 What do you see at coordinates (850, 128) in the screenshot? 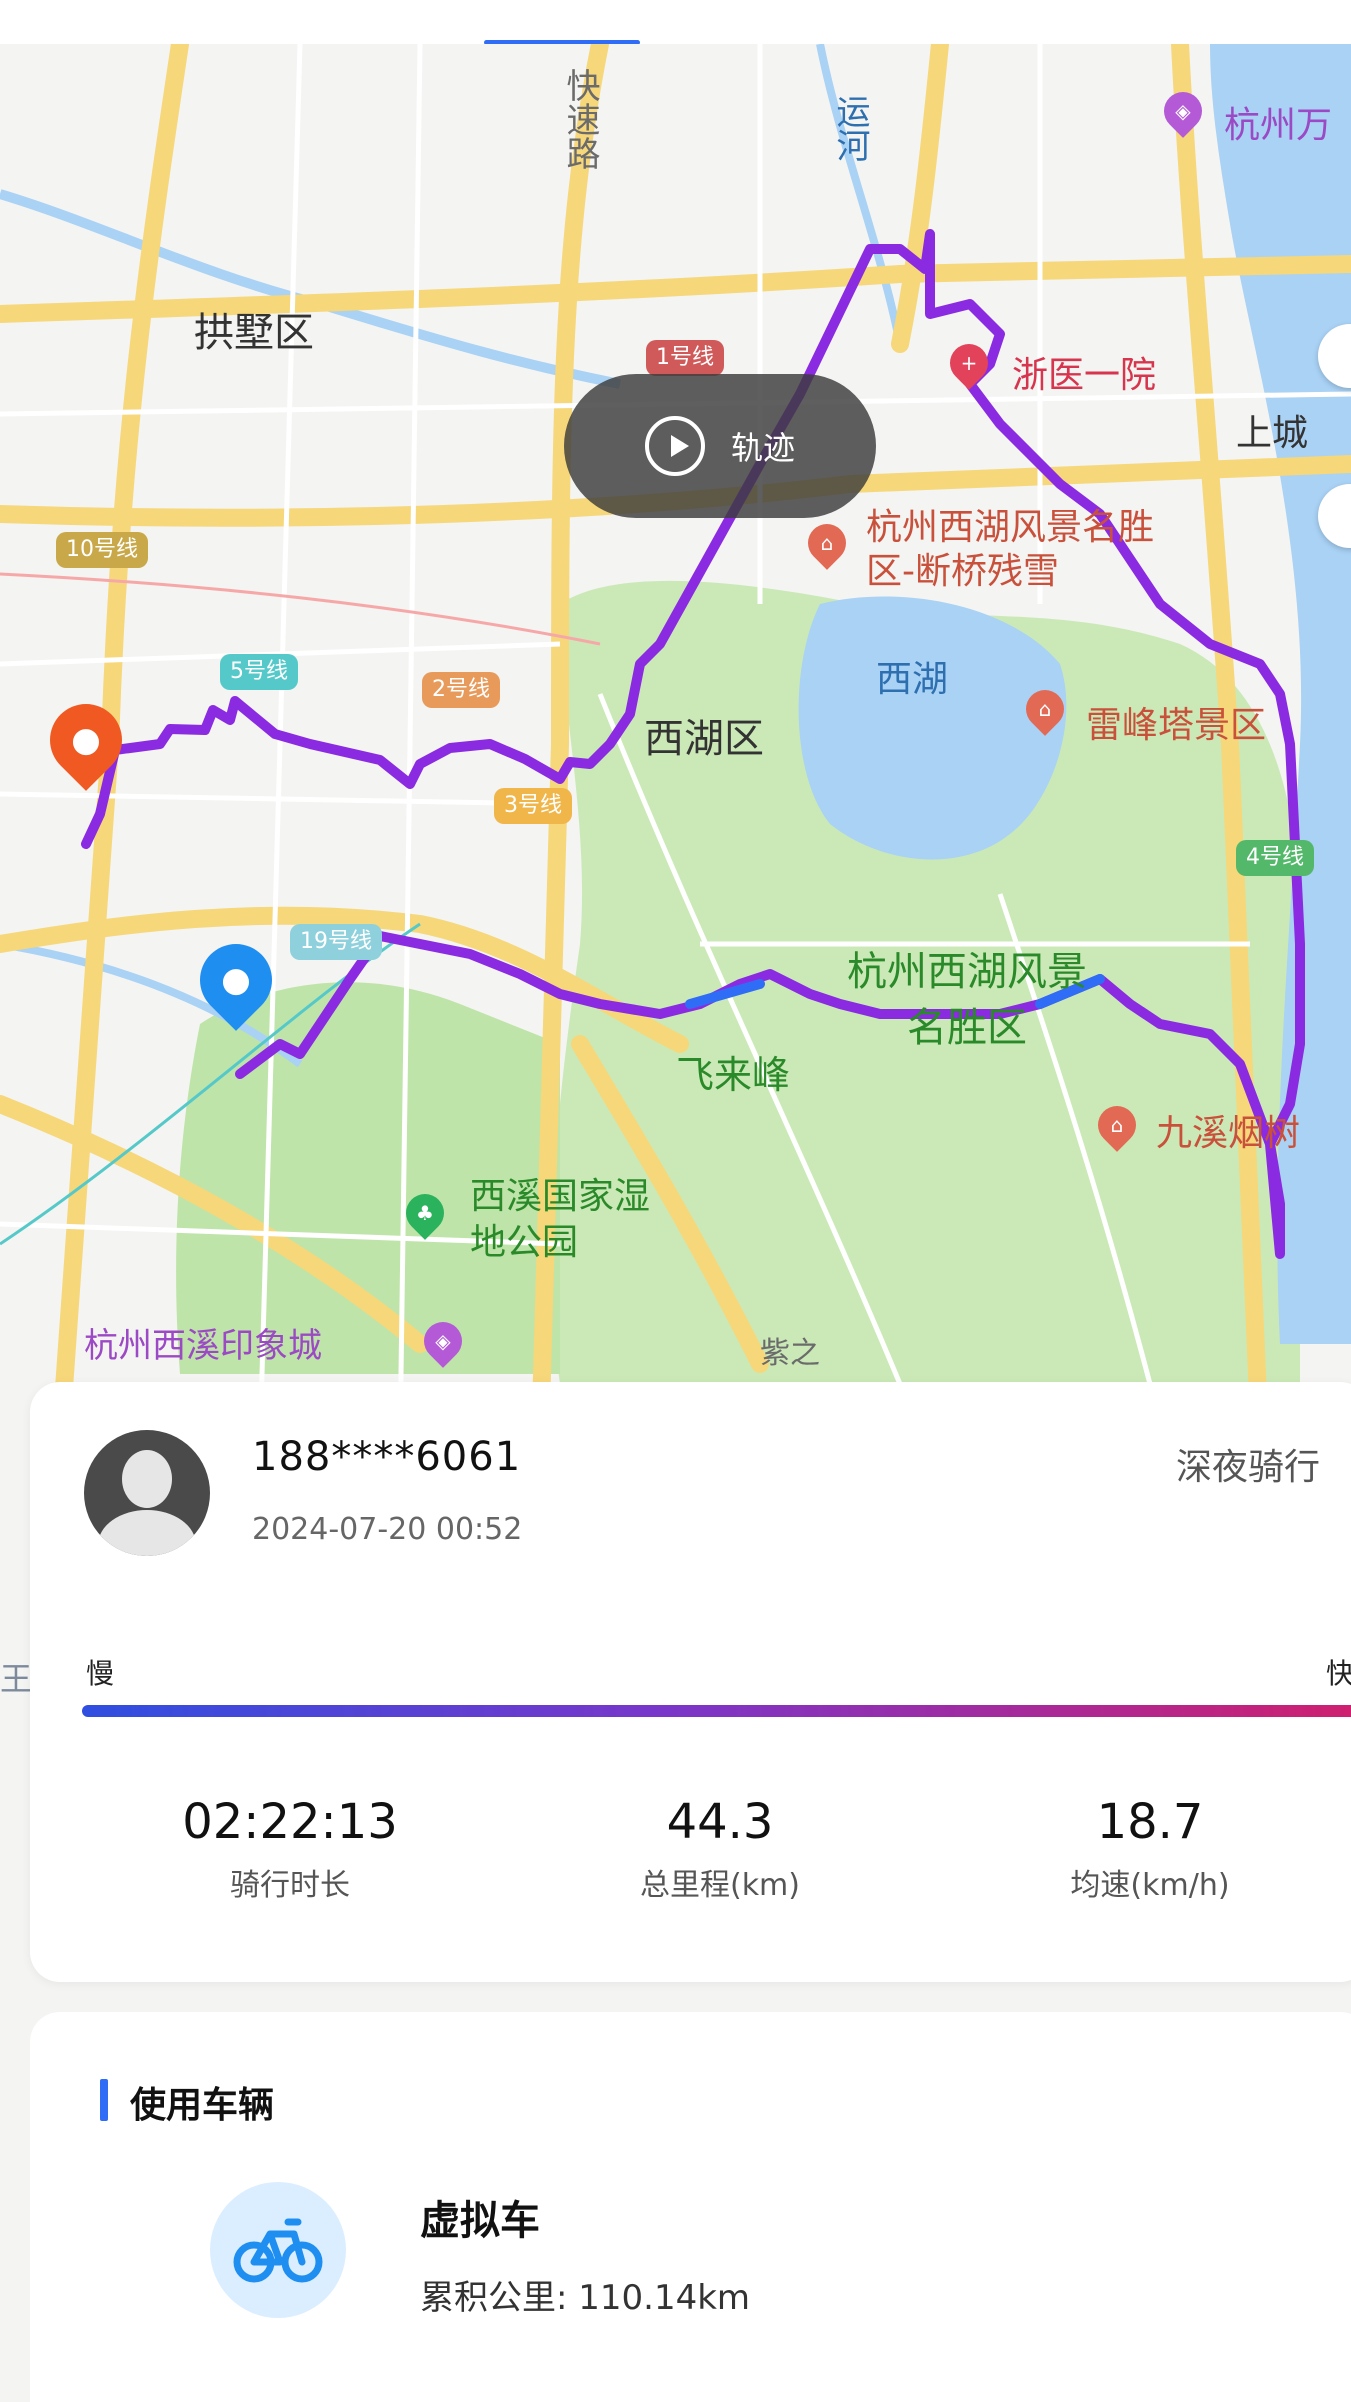
I see `canal-label: 运河` at bounding box center [850, 128].